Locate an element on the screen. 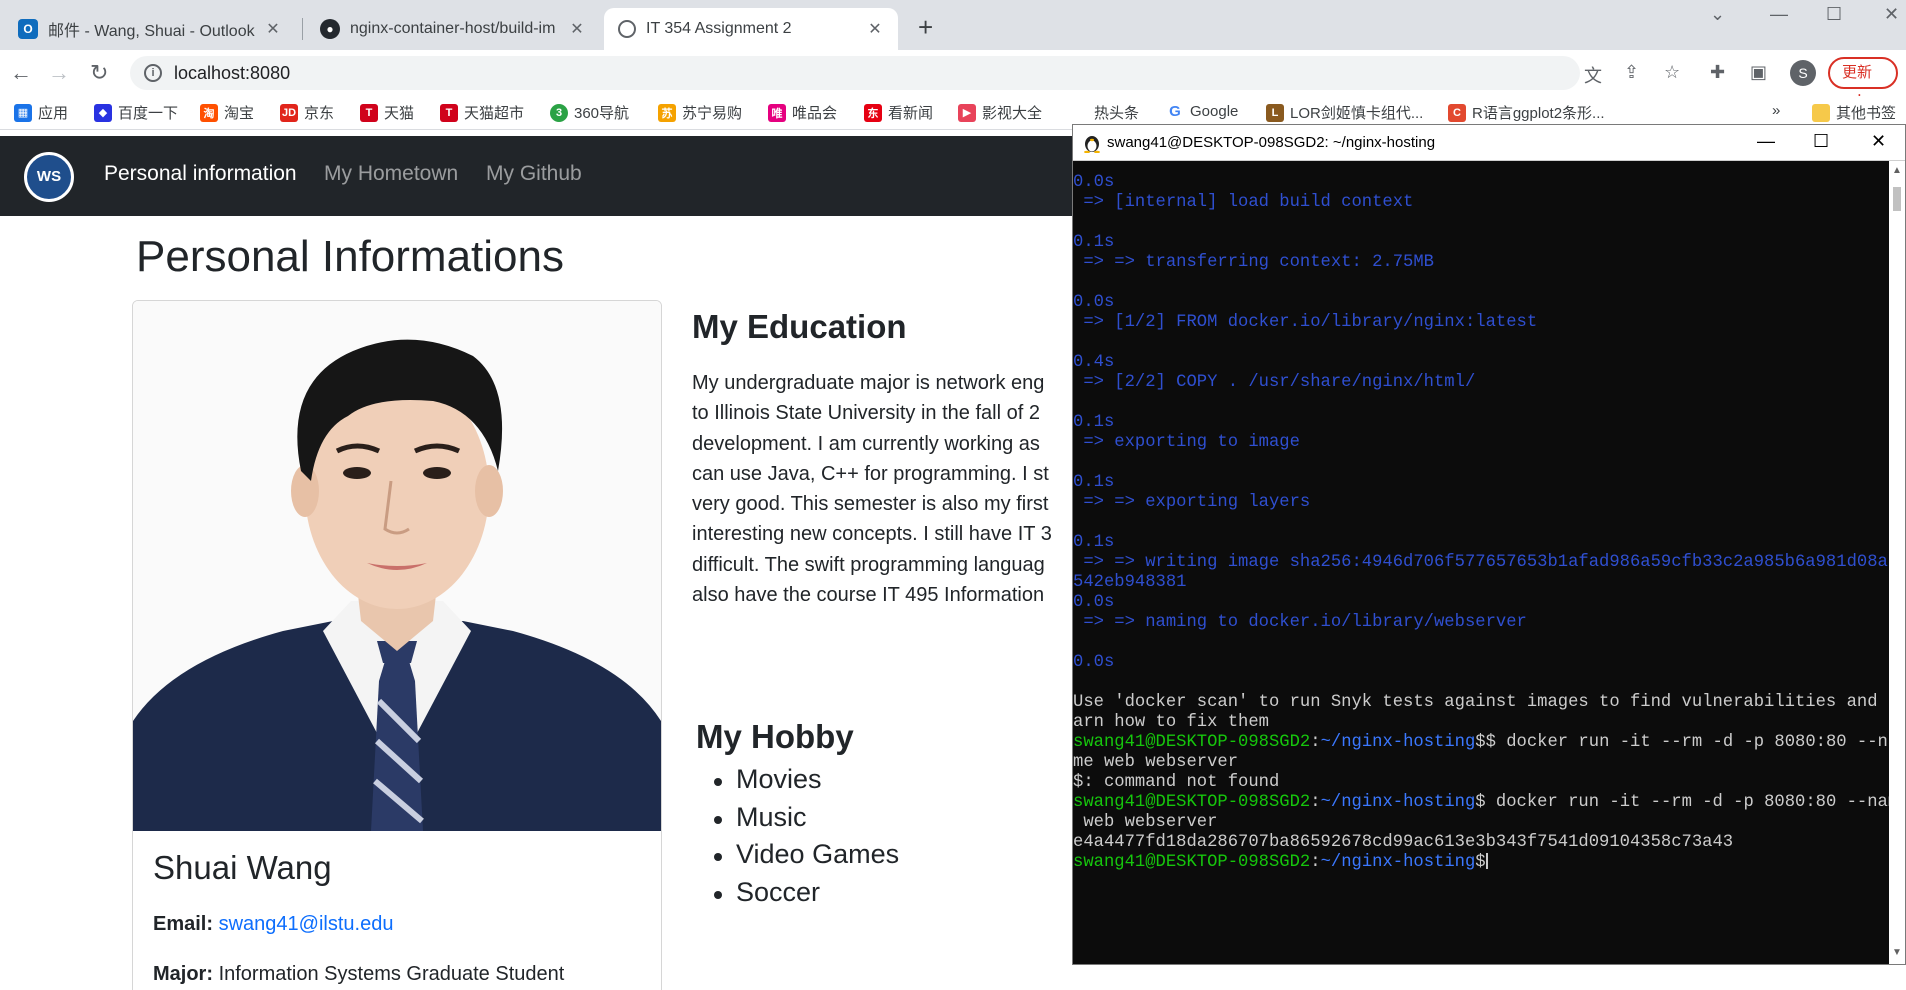 Image resolution: width=1906 pixels, height=990 pixels. jd-icon: JD is located at coordinates (289, 112).